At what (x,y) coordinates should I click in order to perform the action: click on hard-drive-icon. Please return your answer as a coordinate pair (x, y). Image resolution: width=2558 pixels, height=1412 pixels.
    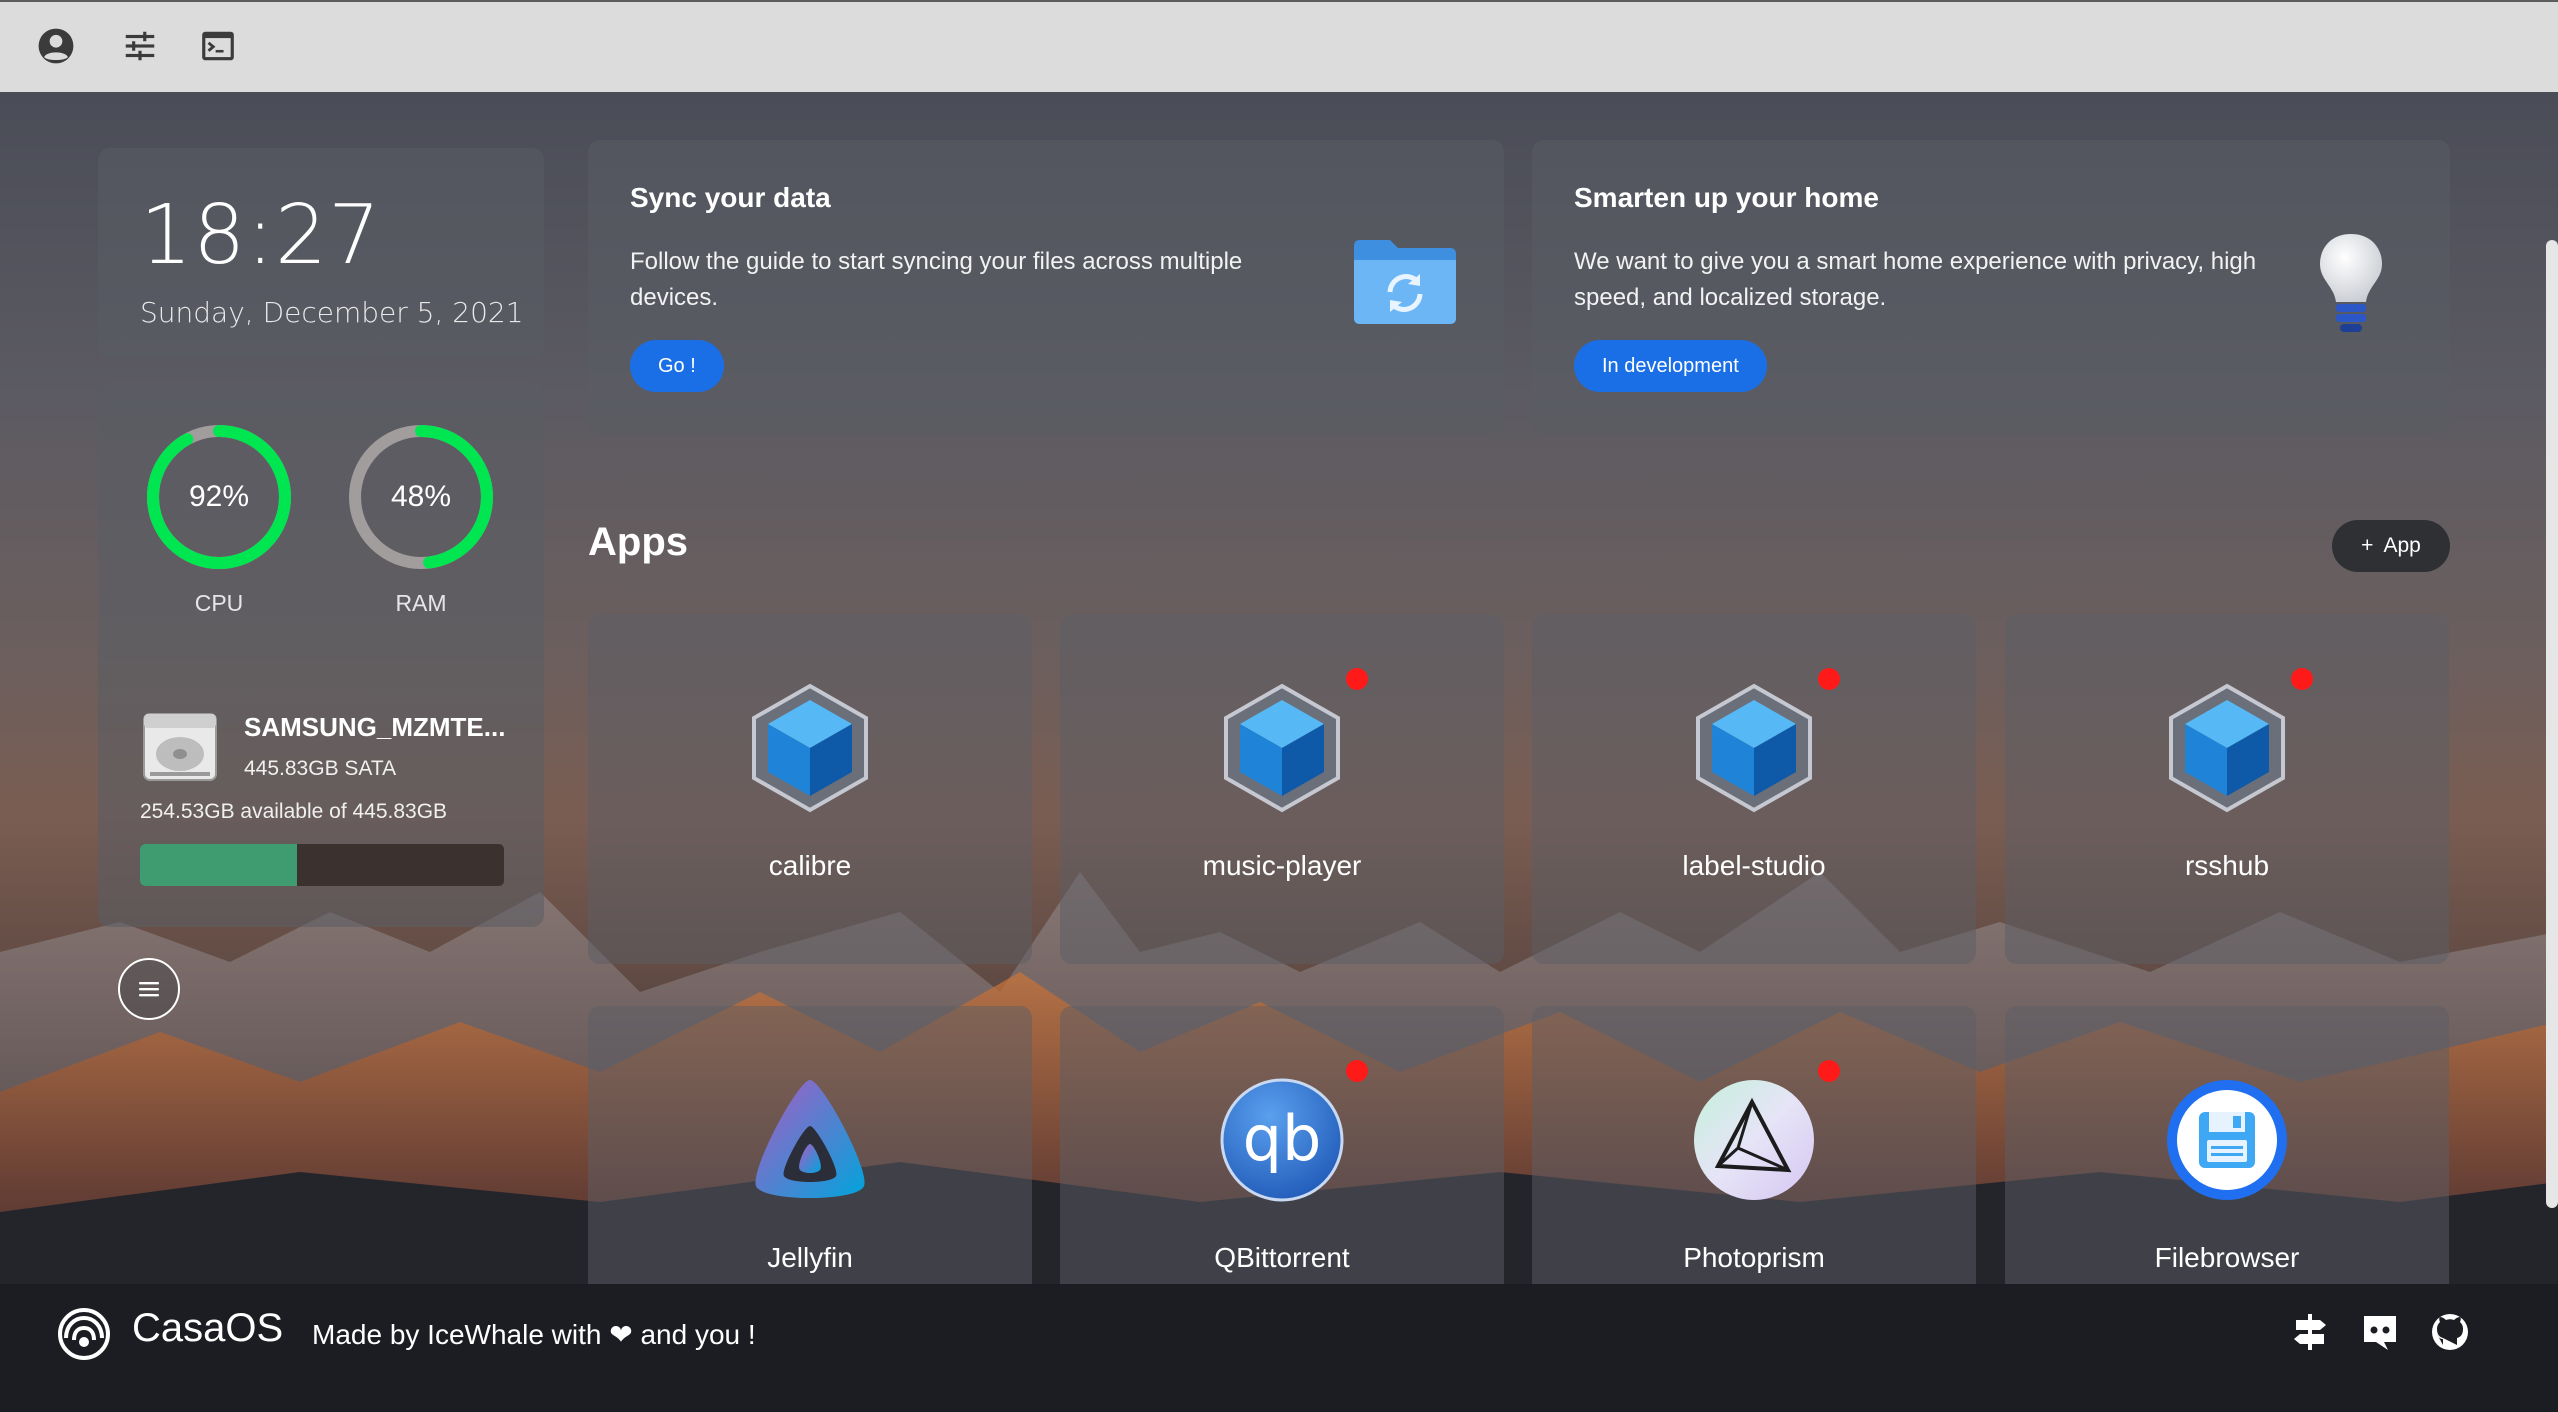
    Looking at the image, I should click on (180, 748).